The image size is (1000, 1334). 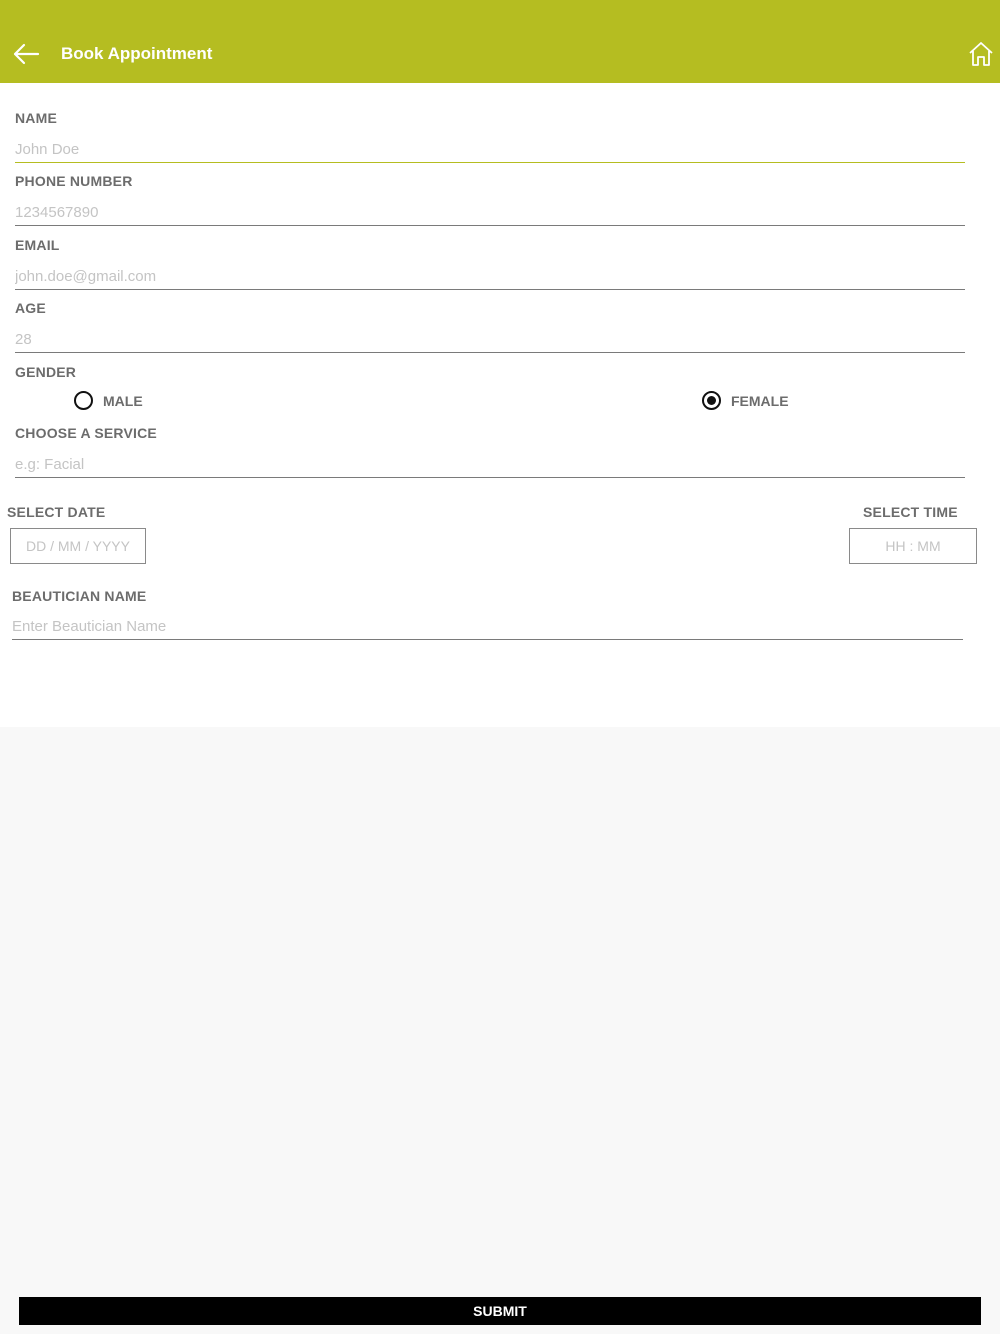 I want to click on gender-label: GENDER, so click(x=46, y=372).